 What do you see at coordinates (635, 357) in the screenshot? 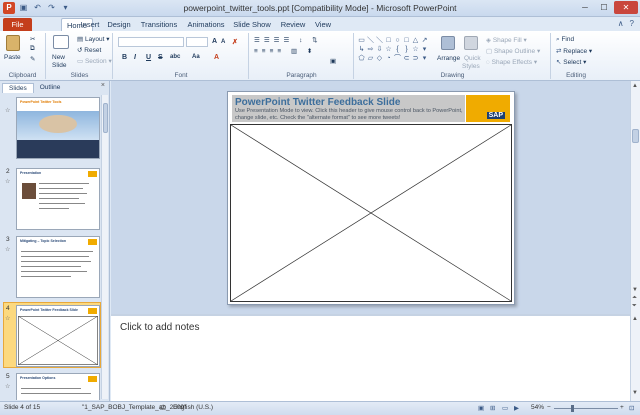
I see `notes-scrollbar: ▲ ▼` at bounding box center [635, 357].